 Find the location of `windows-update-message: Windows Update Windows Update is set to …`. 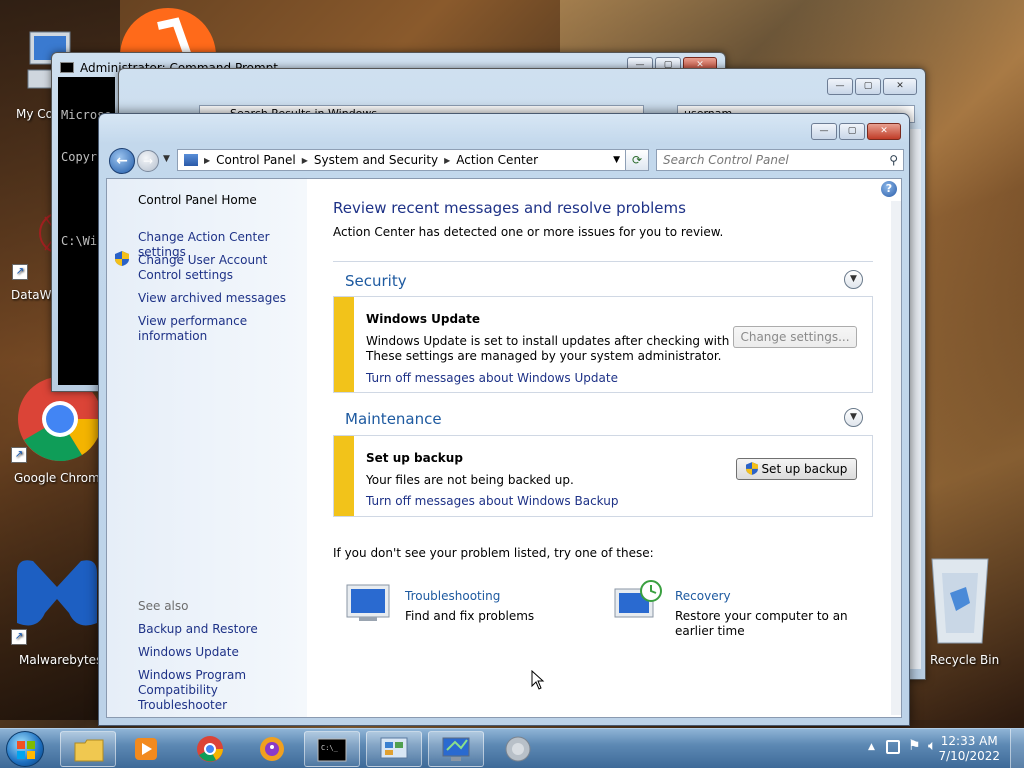

windows-update-message: Windows Update Windows Update is set to … is located at coordinates (603, 344).